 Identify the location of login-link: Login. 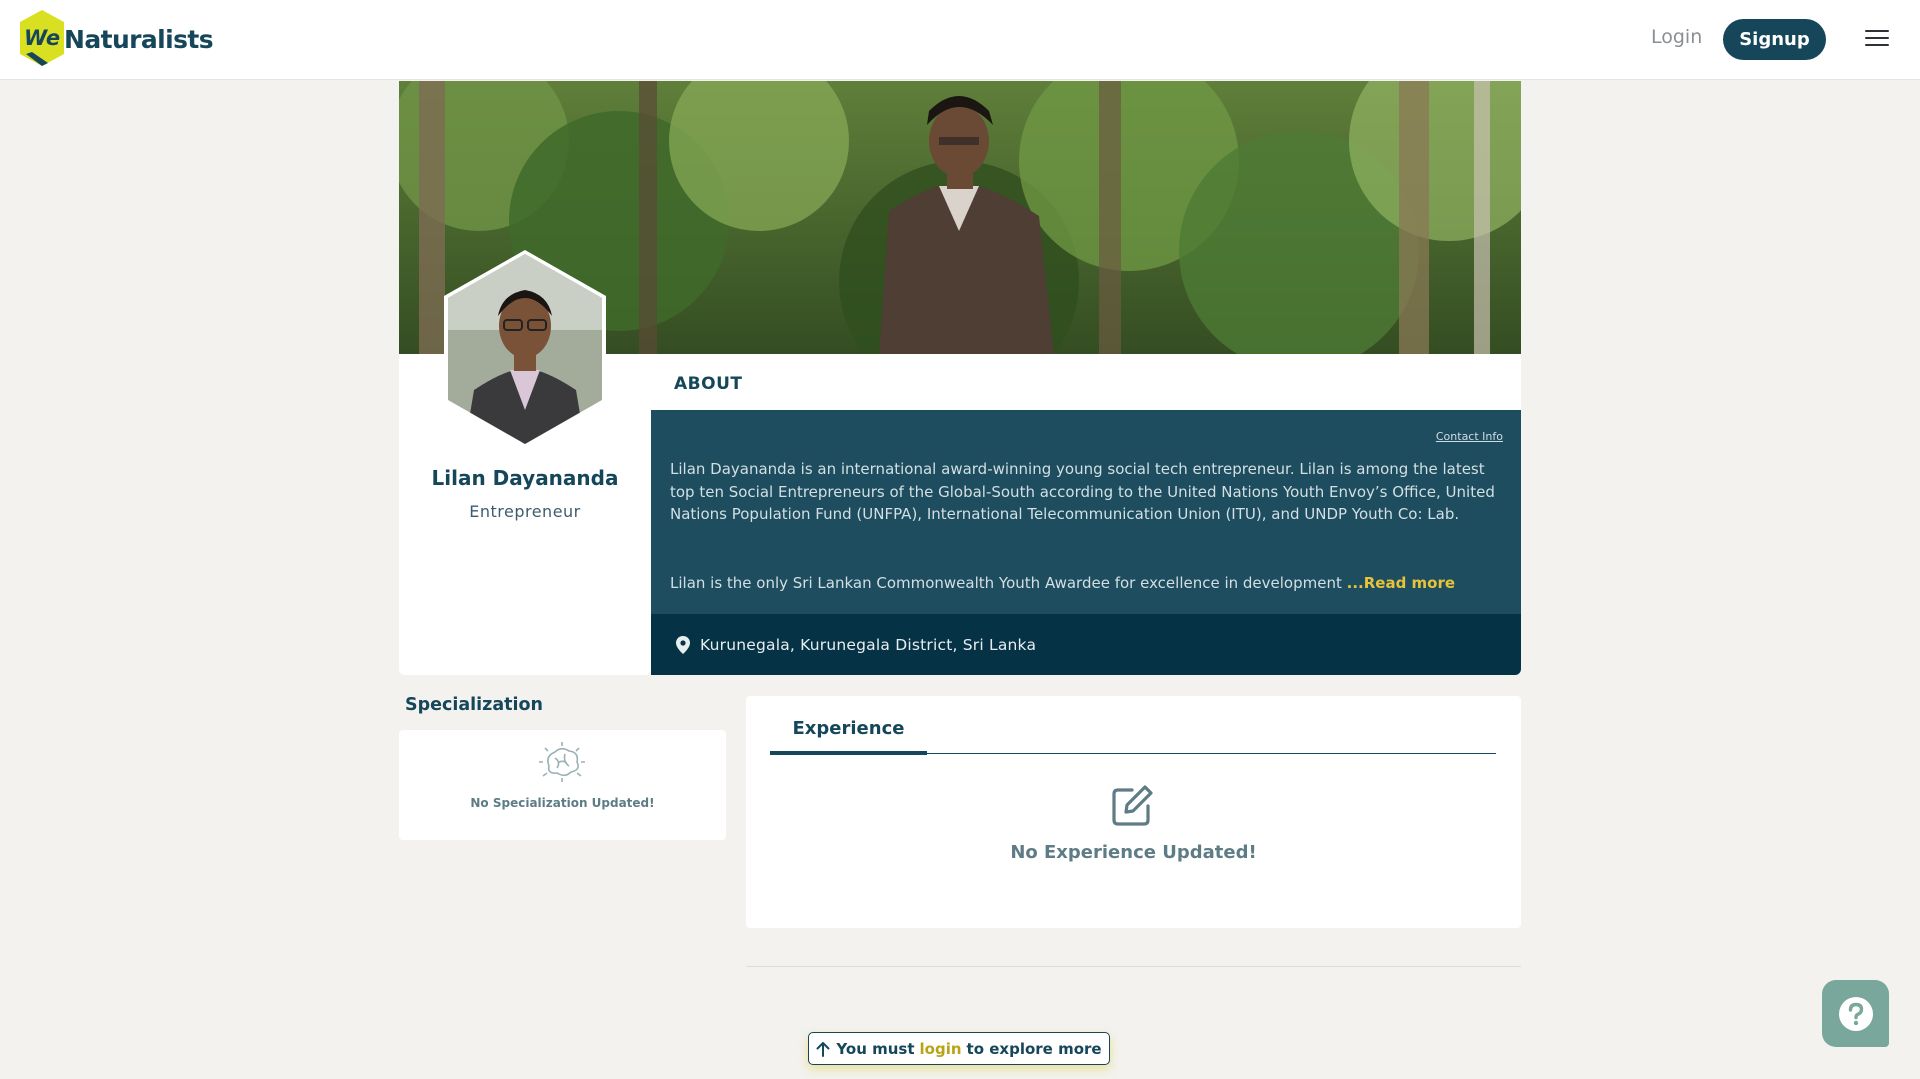
(1676, 37).